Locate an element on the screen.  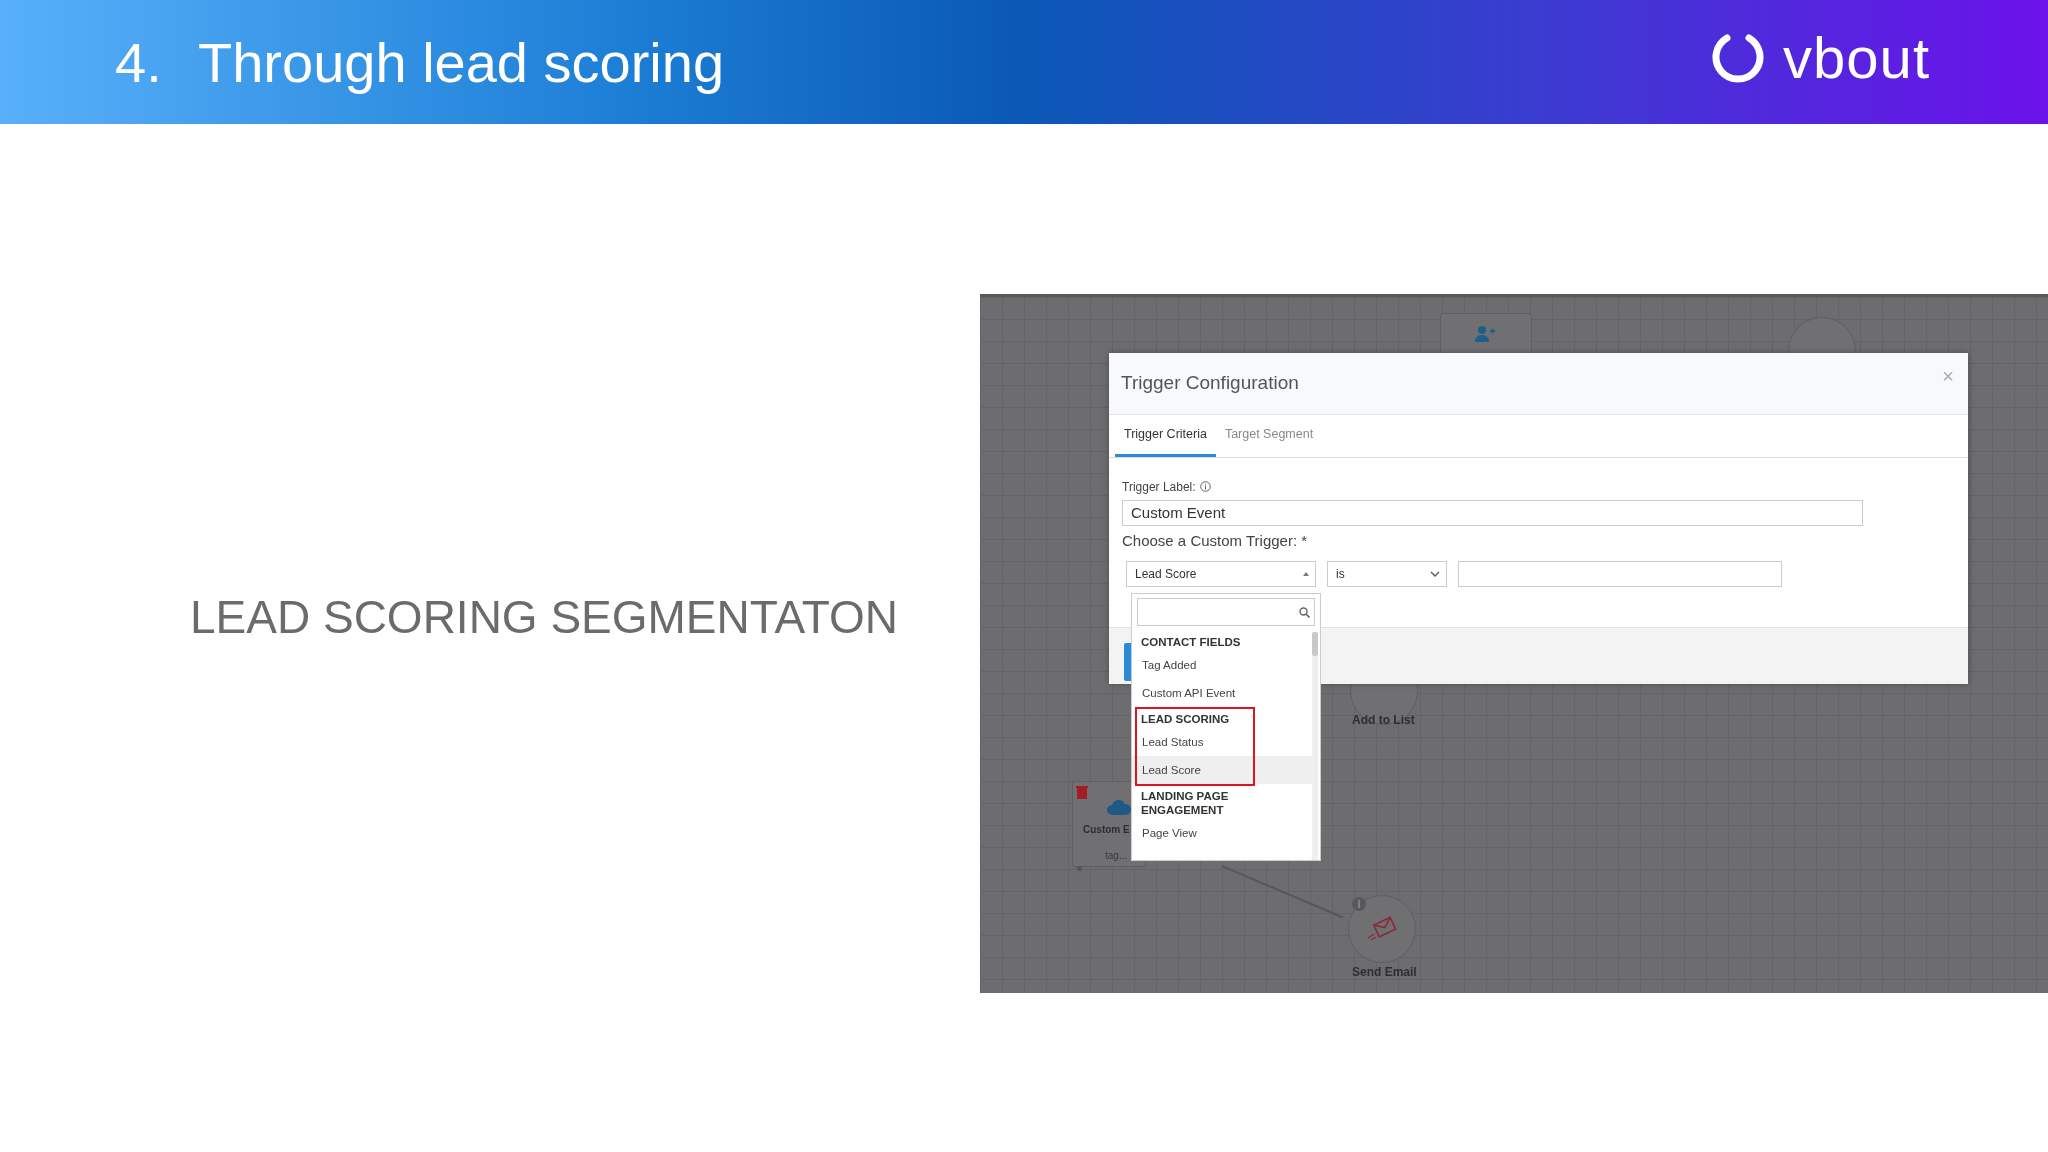
dialog-title: Trigger Configuration is located at coordinates (1210, 383).